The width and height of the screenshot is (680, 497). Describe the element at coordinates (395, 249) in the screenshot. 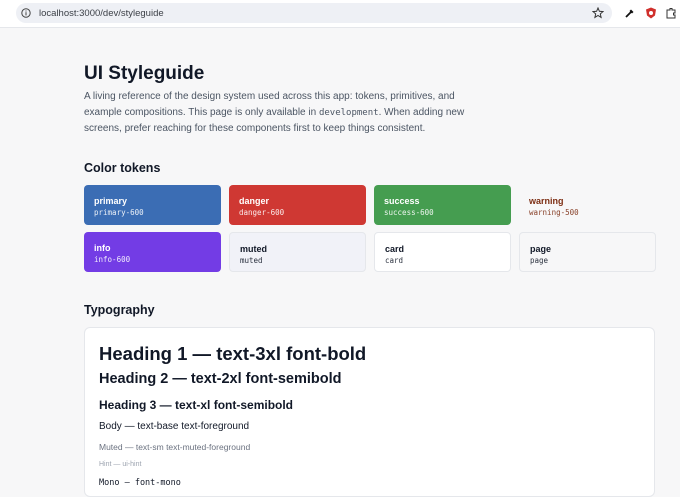

I see `token-name: card` at that location.